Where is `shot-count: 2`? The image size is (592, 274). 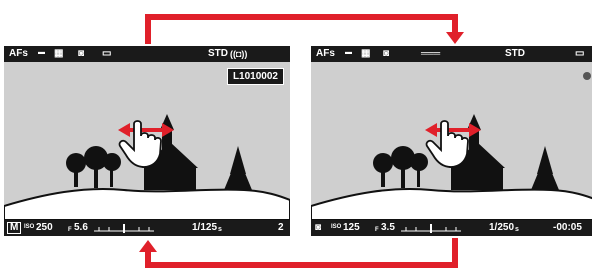
shot-count: 2 is located at coordinates (281, 227).